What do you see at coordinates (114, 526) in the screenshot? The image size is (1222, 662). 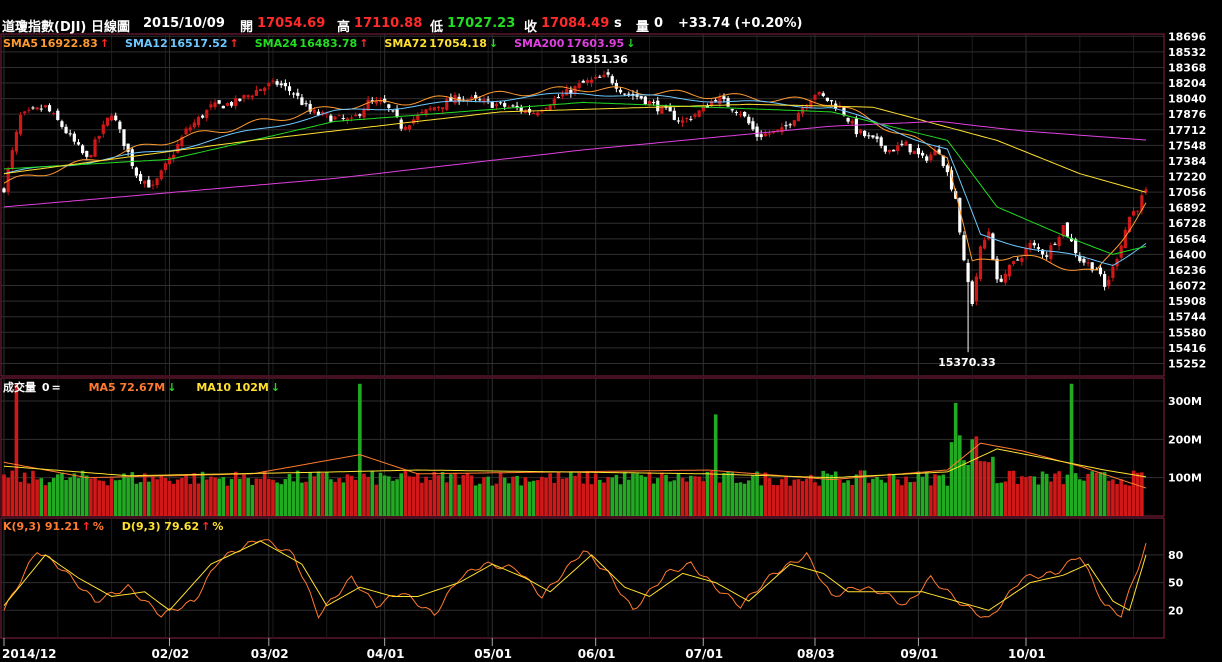 I see `kd-legend: K(9,3) 91.21 ↑% D(9,3) 79.62 ↑%` at bounding box center [114, 526].